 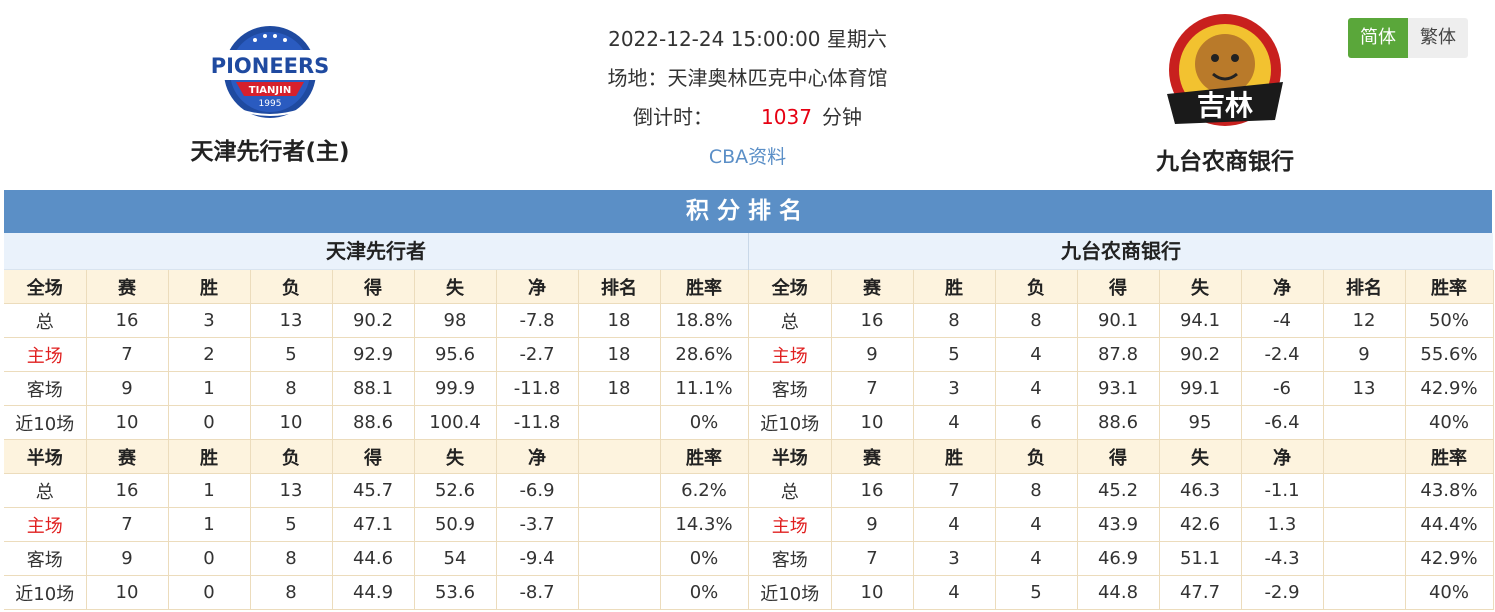 What do you see at coordinates (704, 320) in the screenshot?
I see `table-cell: 18.8%` at bounding box center [704, 320].